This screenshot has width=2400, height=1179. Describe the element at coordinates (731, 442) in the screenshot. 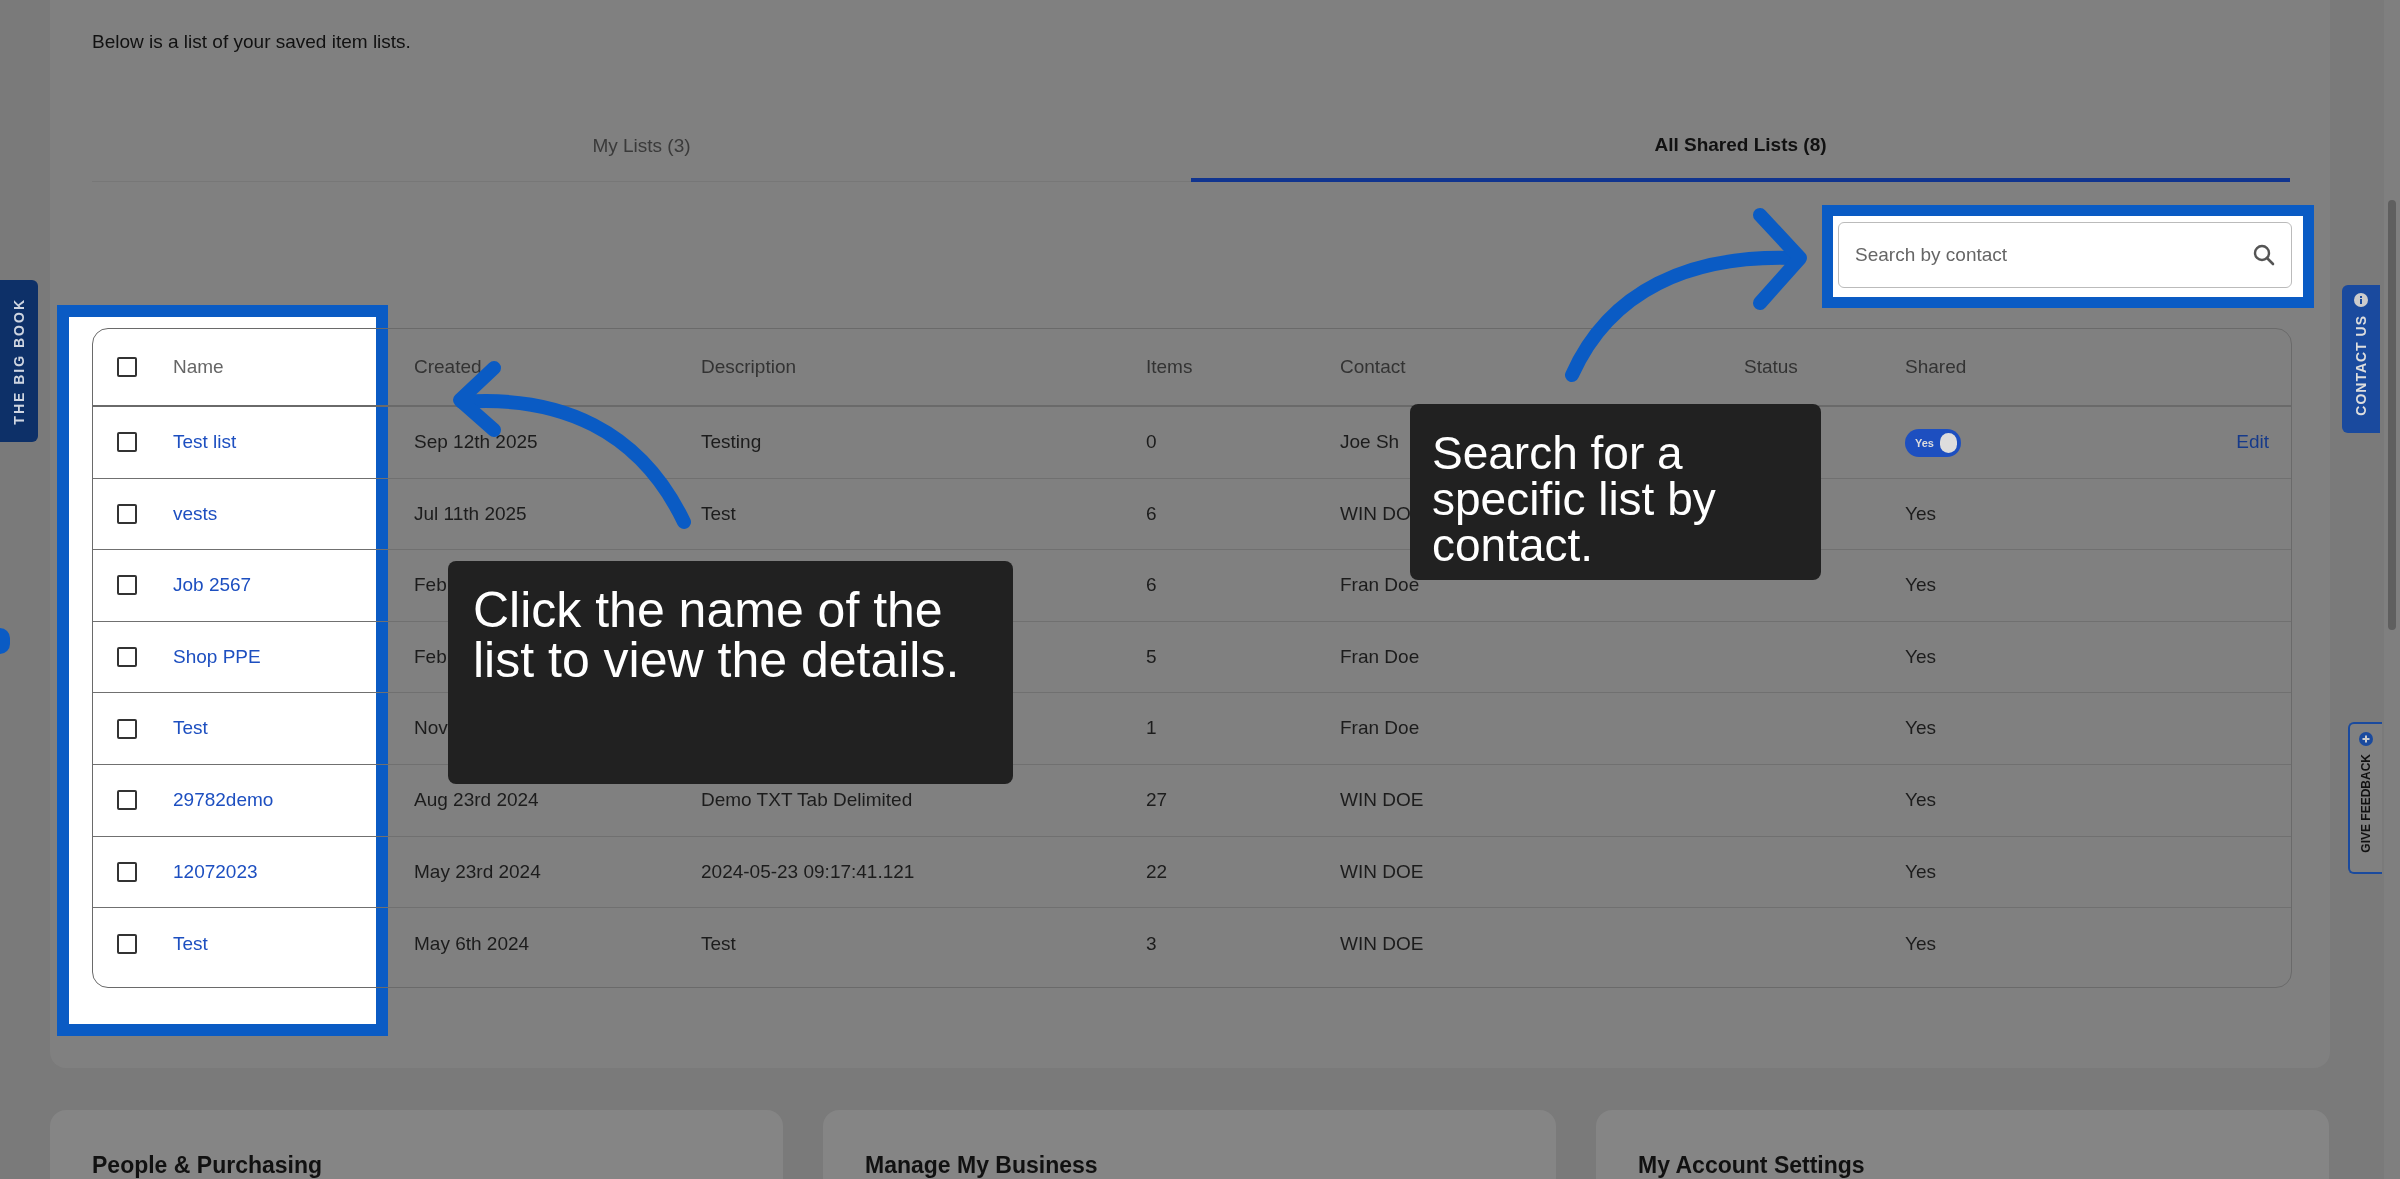

I see `table-cell: Testing` at that location.